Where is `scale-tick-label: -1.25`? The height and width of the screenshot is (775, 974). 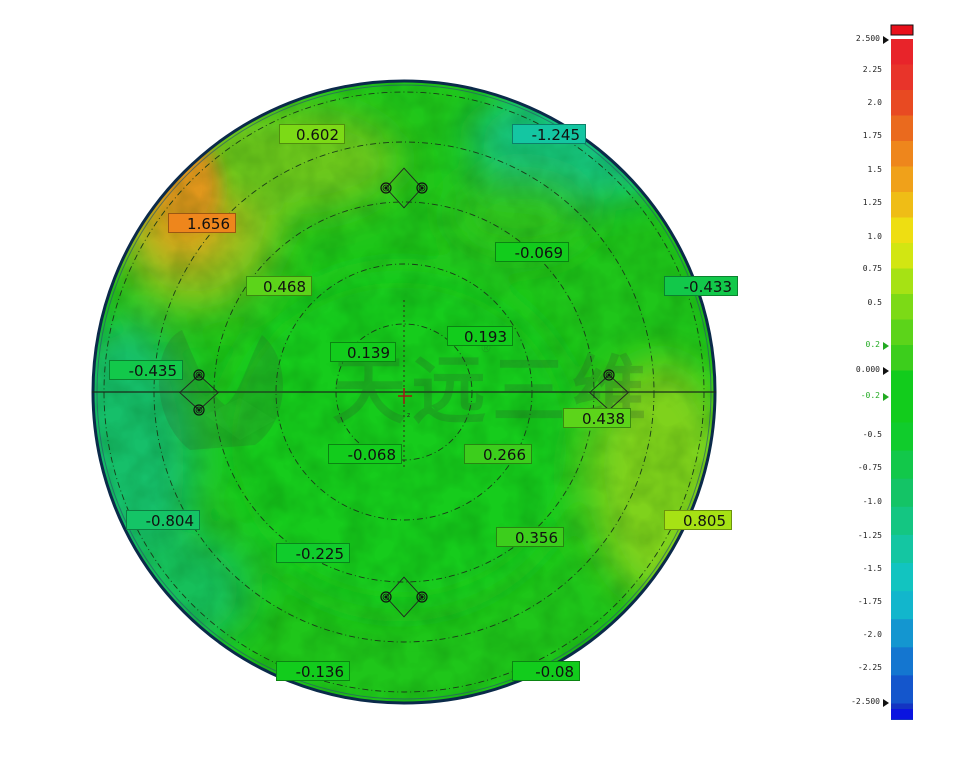 scale-tick-label: -1.25 is located at coordinates (869, 535).